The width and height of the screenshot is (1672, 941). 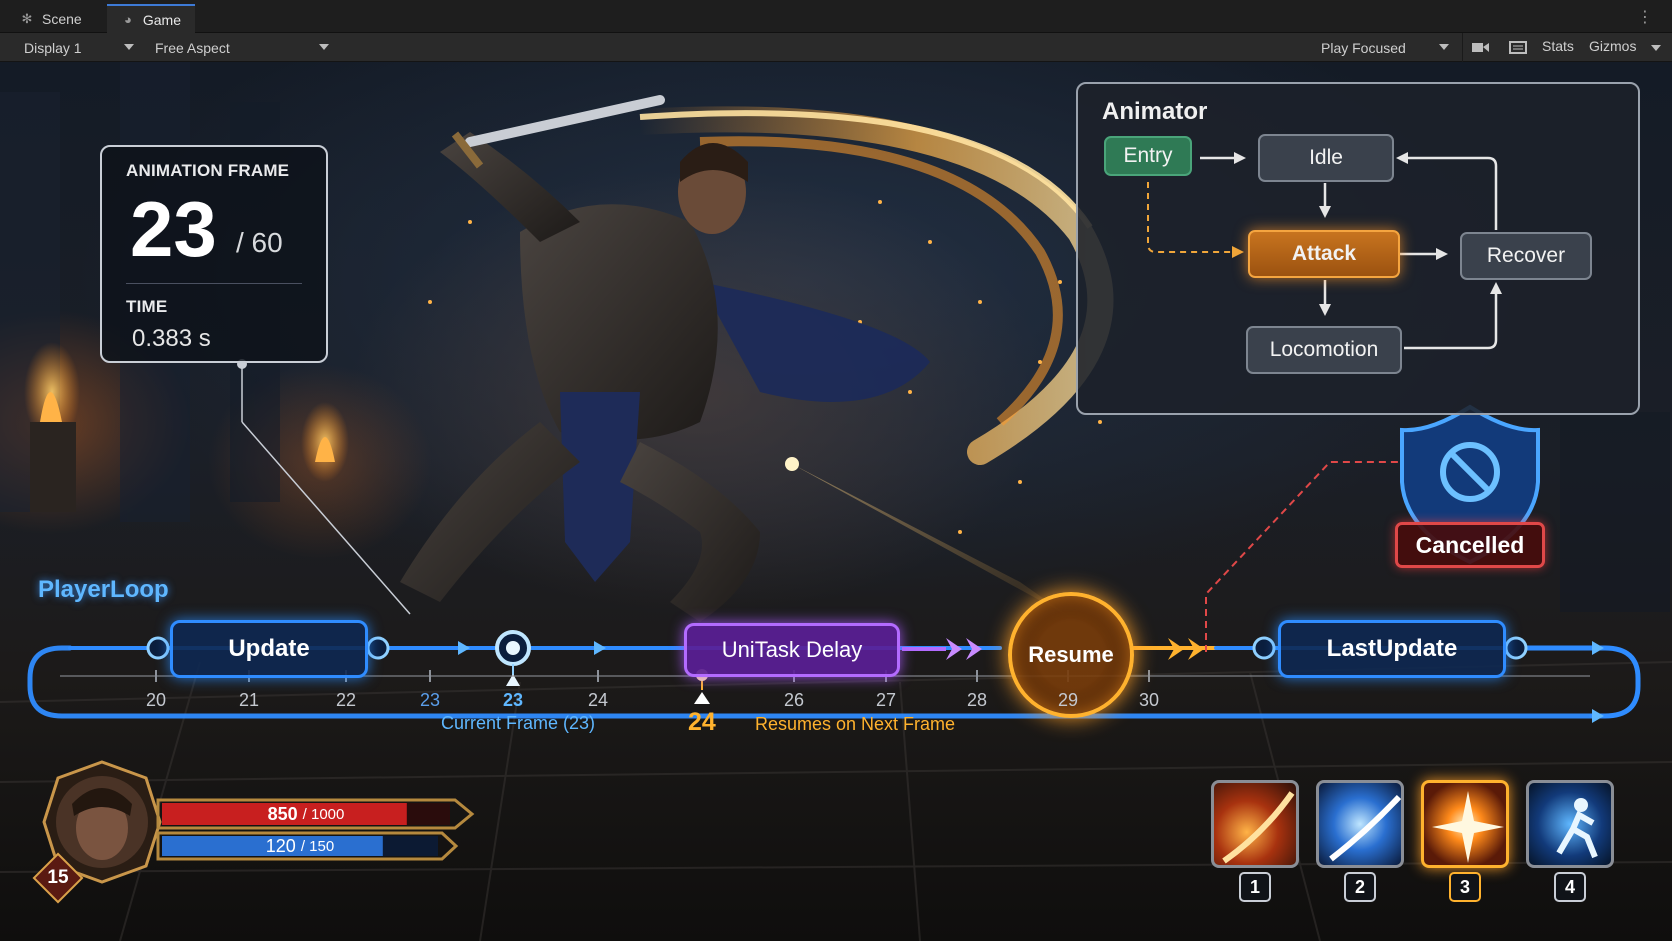 What do you see at coordinates (1526, 256) in the screenshot?
I see `state-recover: Recover` at bounding box center [1526, 256].